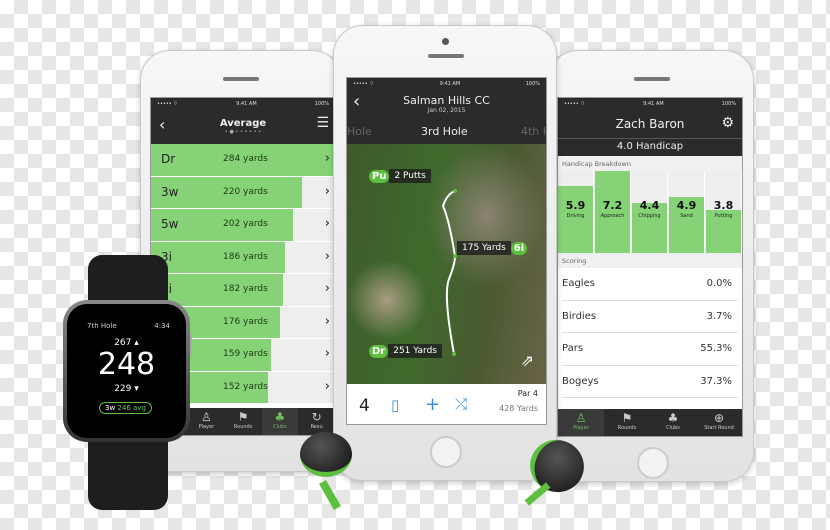 This screenshot has height=530, width=830. I want to click on breakdown-chipping: 4.4 Chipping, so click(650, 212).